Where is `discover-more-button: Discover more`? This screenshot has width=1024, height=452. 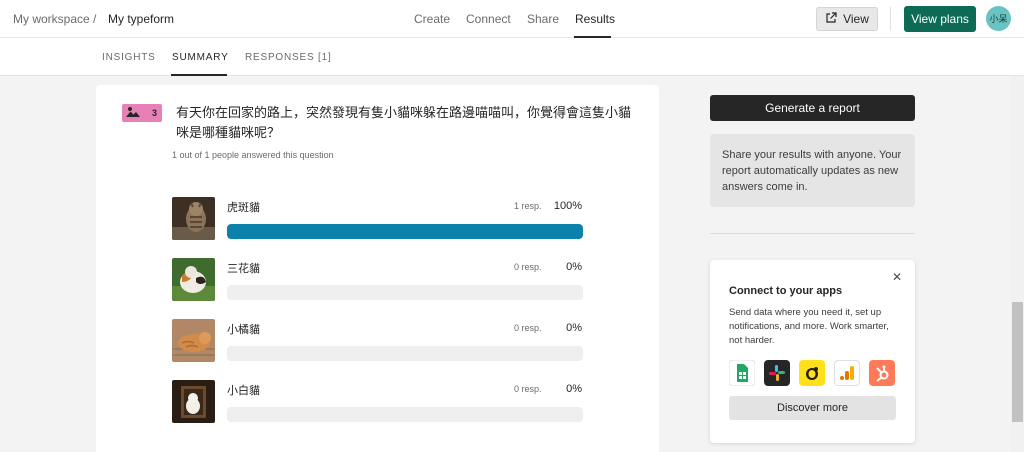
discover-more-button: Discover more is located at coordinates (812, 408).